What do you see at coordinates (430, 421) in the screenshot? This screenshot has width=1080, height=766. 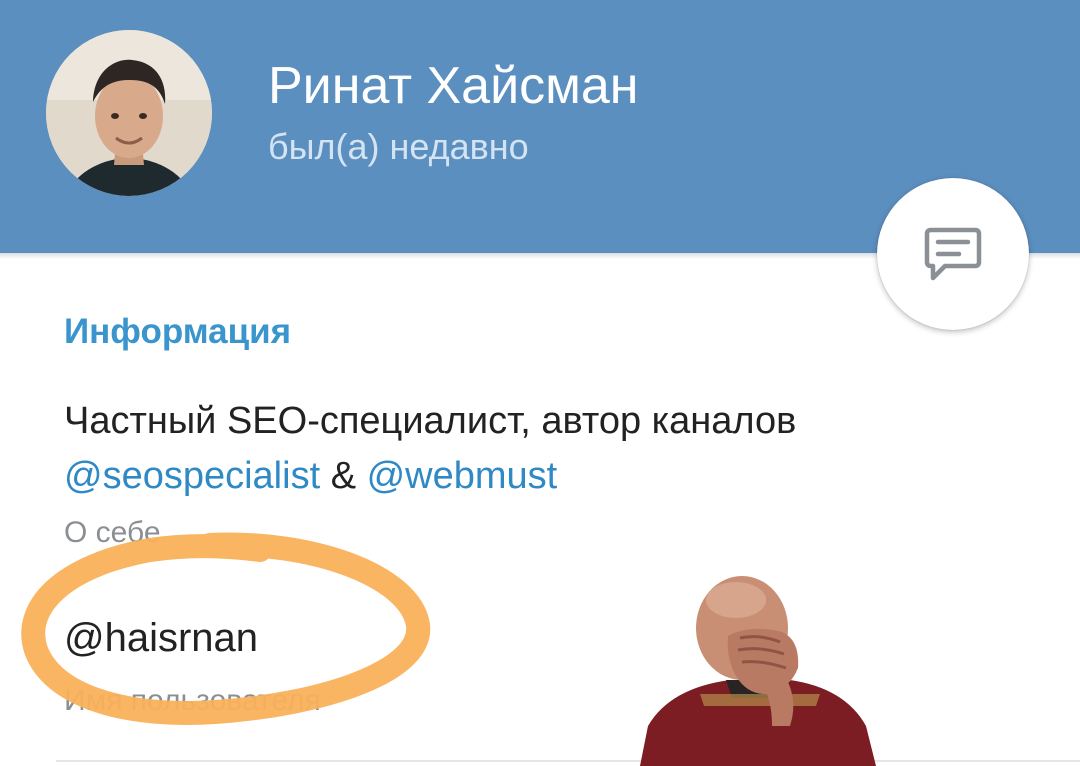 I see `bio-description: Частный SEO-специалист, автор каналов` at bounding box center [430, 421].